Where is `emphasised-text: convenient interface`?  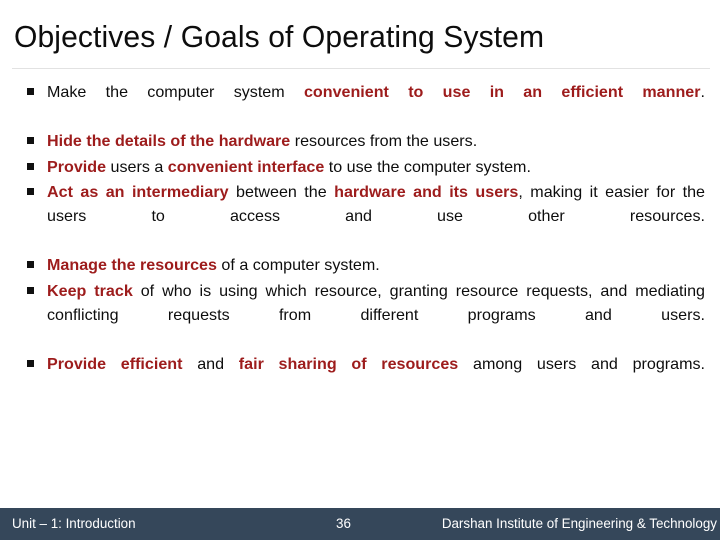
emphasised-text: convenient interface is located at coordinates (246, 166).